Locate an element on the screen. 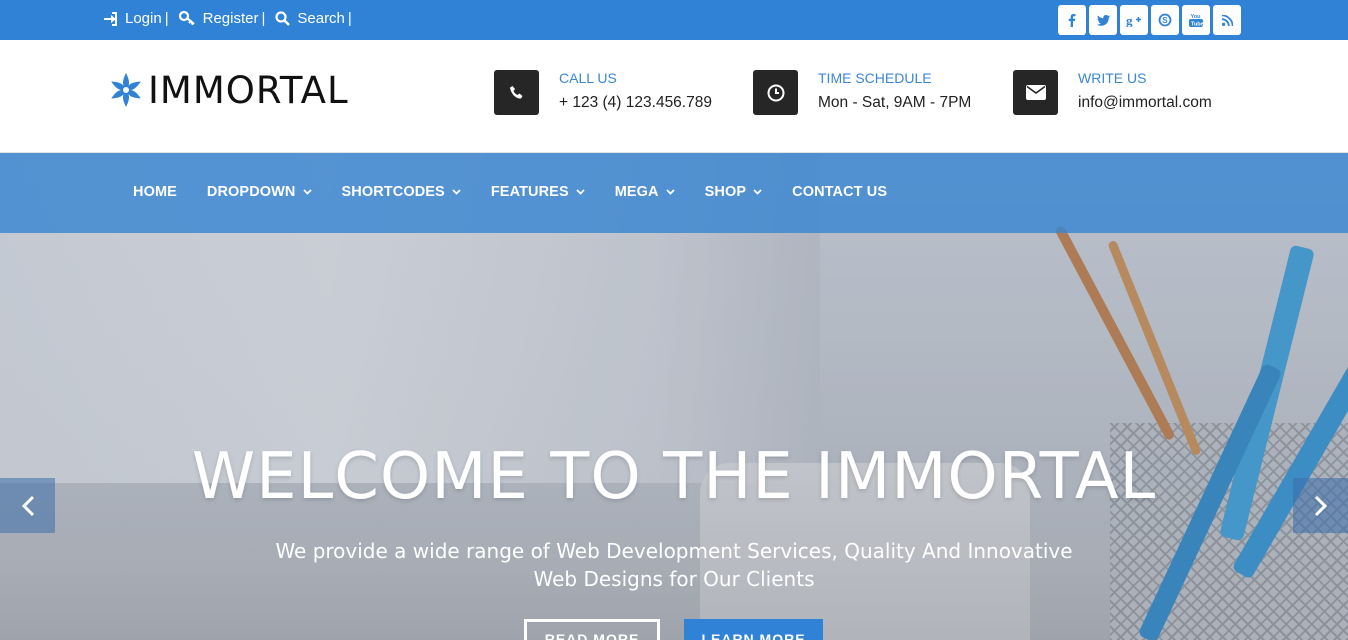 The height and width of the screenshot is (640, 1348). register-label: Register is located at coordinates (230, 18).